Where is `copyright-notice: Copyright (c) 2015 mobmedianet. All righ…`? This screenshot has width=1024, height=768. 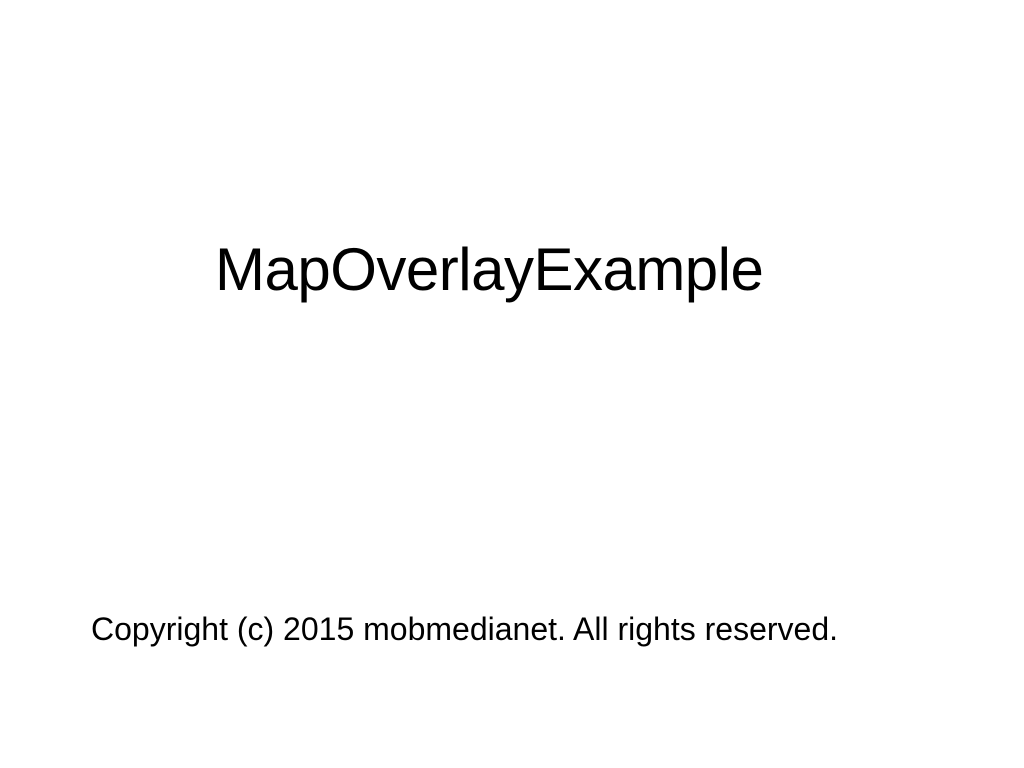
copyright-notice: Copyright (c) 2015 mobmedianet. All righ… is located at coordinates (465, 629).